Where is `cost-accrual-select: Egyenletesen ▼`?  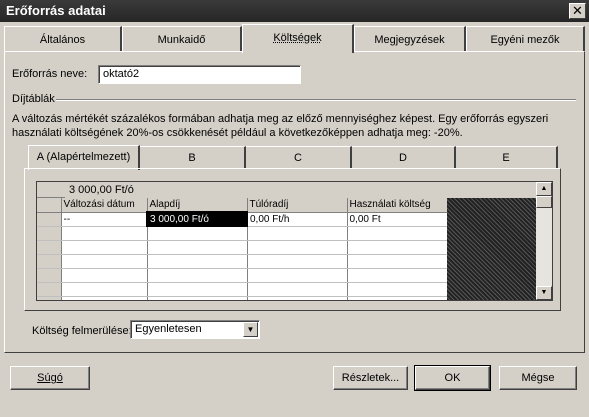
cost-accrual-select: Egyenletesen ▼ is located at coordinates (195, 329).